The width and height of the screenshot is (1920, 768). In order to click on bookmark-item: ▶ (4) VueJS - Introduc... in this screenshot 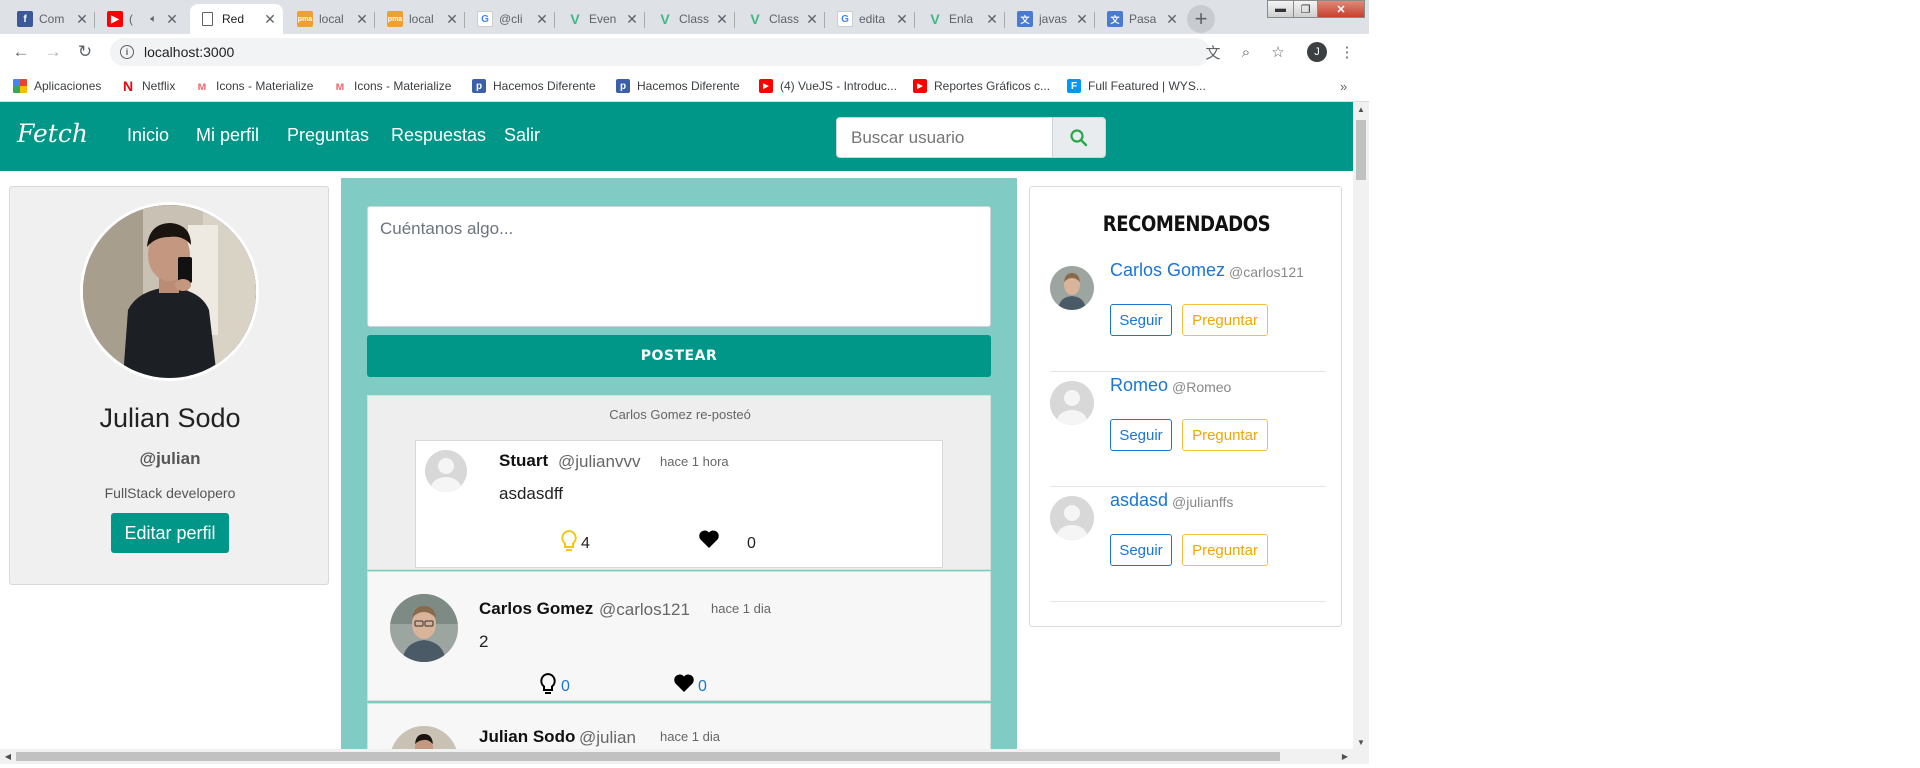, I will do `click(828, 86)`.